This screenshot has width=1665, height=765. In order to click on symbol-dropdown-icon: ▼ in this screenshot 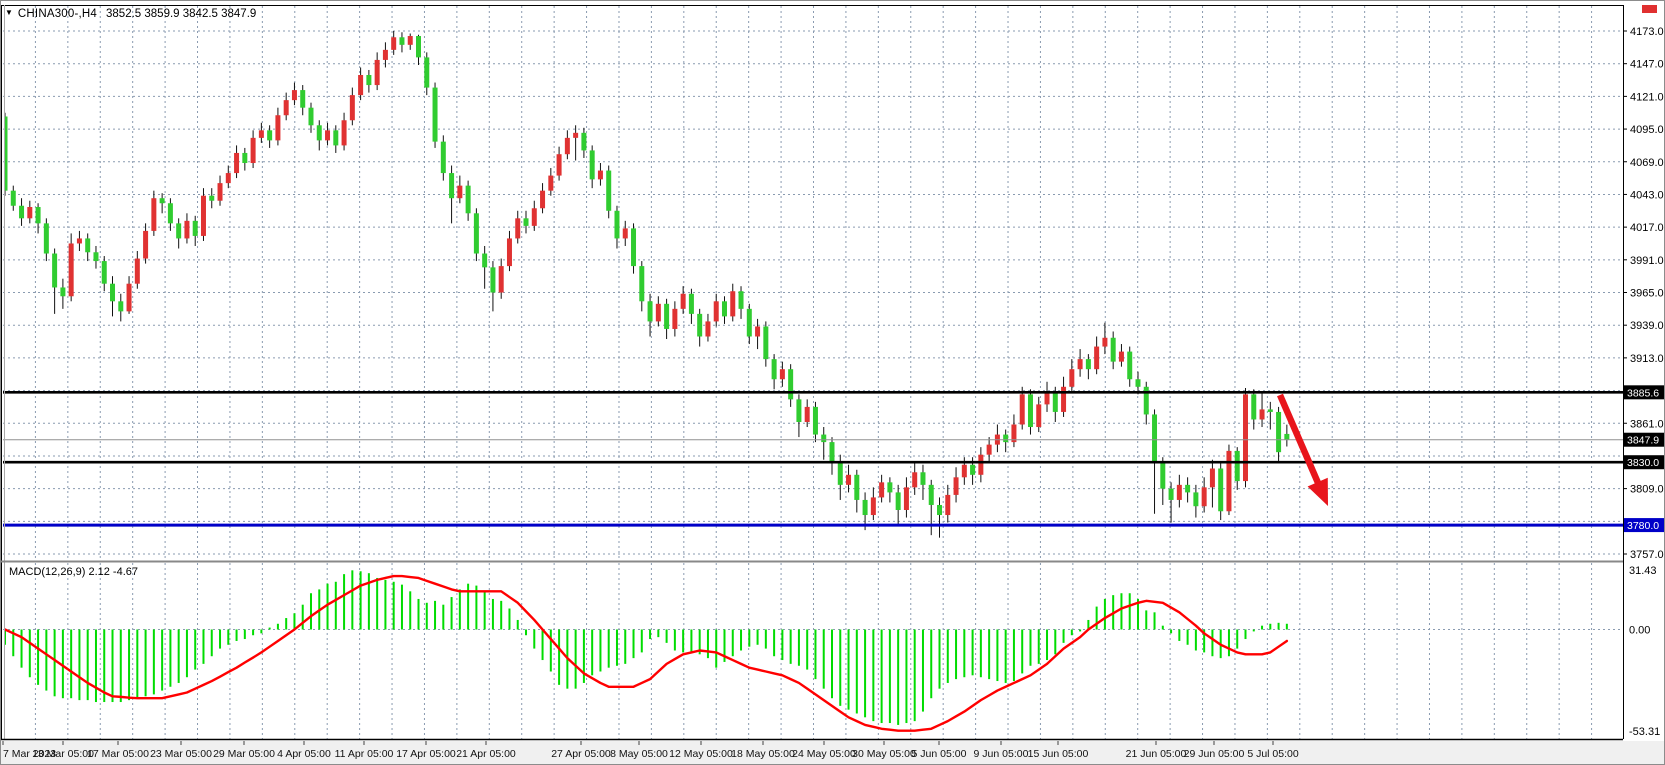, I will do `click(9, 12)`.